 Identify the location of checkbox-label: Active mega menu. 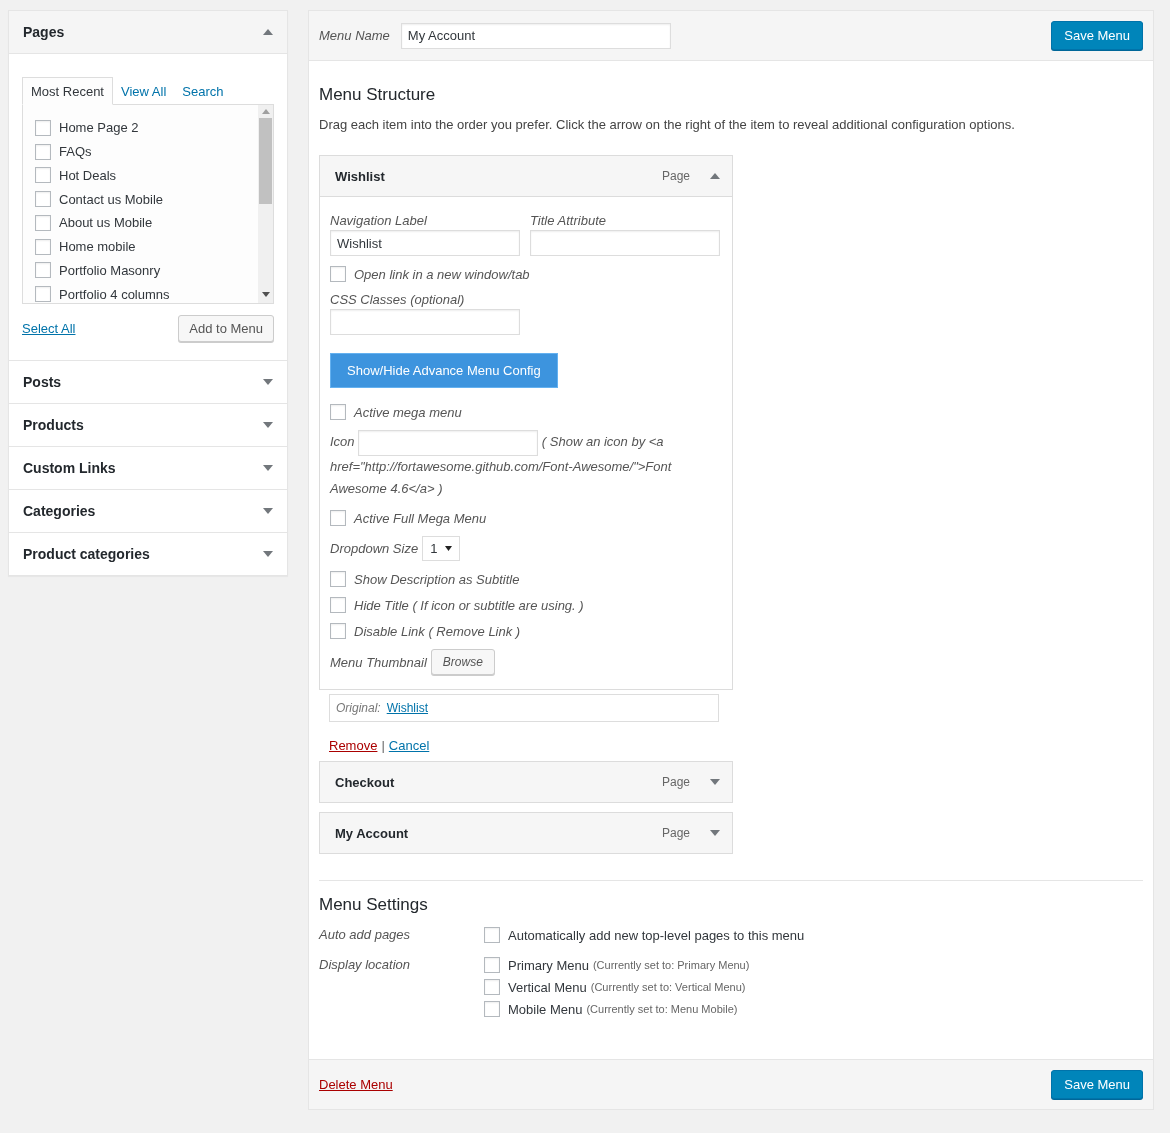
(408, 412).